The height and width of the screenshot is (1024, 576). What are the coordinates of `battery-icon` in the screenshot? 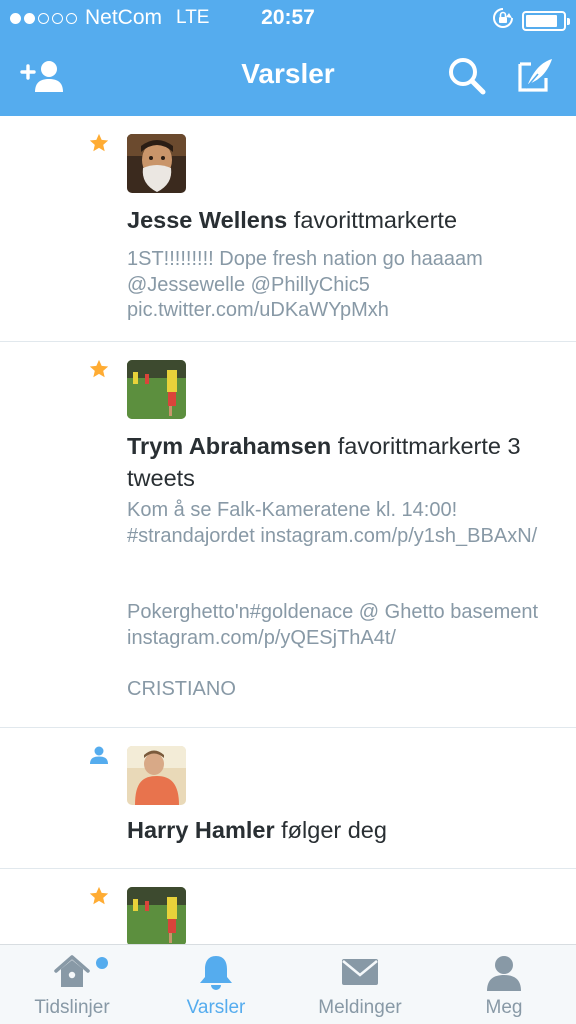 It's located at (546, 20).